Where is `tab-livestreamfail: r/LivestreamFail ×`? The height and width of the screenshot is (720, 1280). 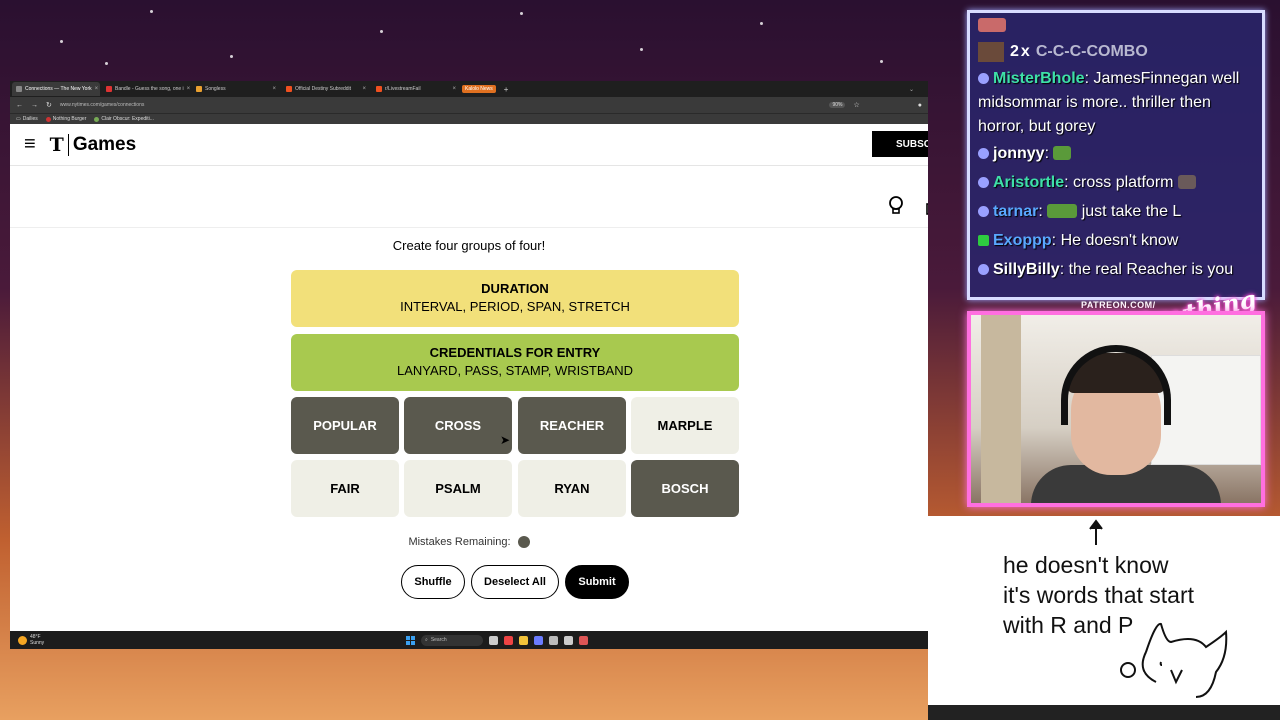
tab-livestreamfail: r/LivestreamFail × is located at coordinates (416, 89).